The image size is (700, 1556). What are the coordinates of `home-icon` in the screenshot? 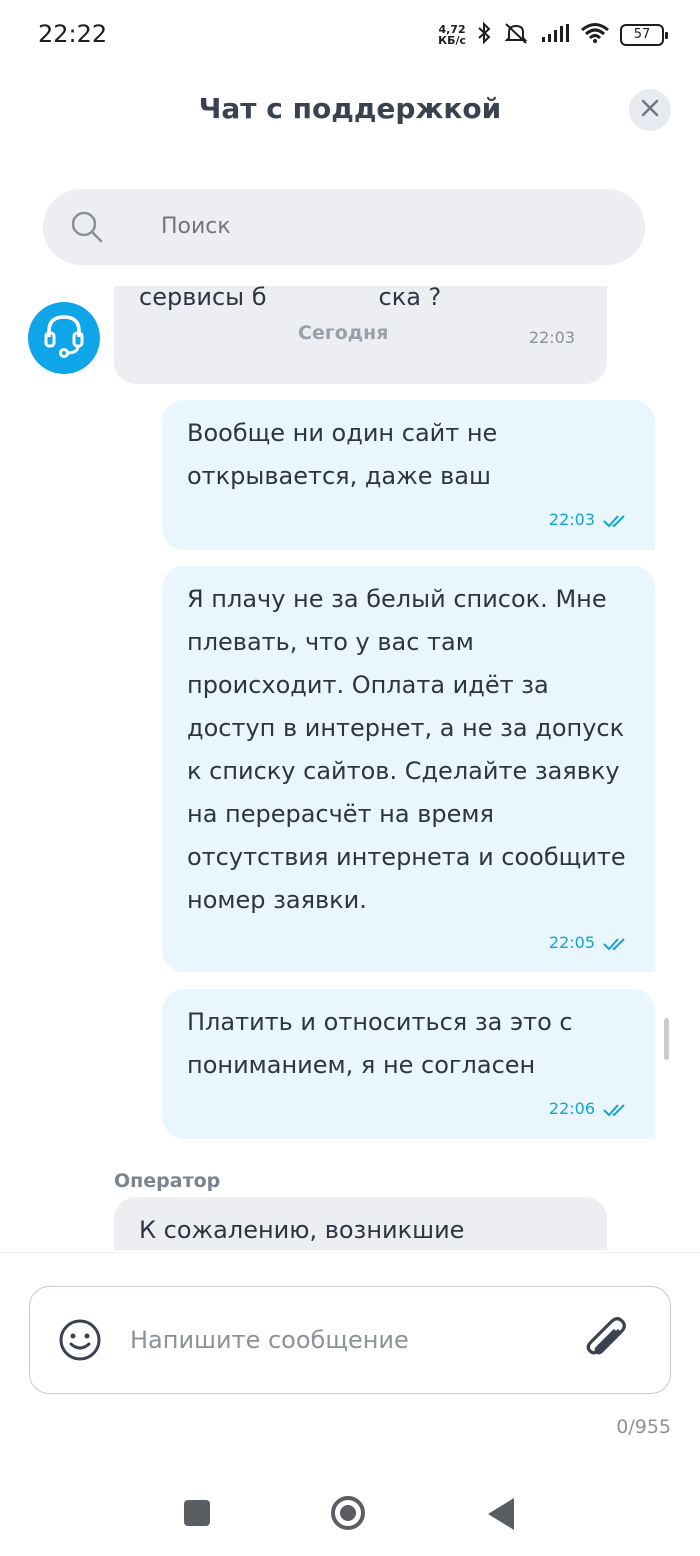 It's located at (348, 1513).